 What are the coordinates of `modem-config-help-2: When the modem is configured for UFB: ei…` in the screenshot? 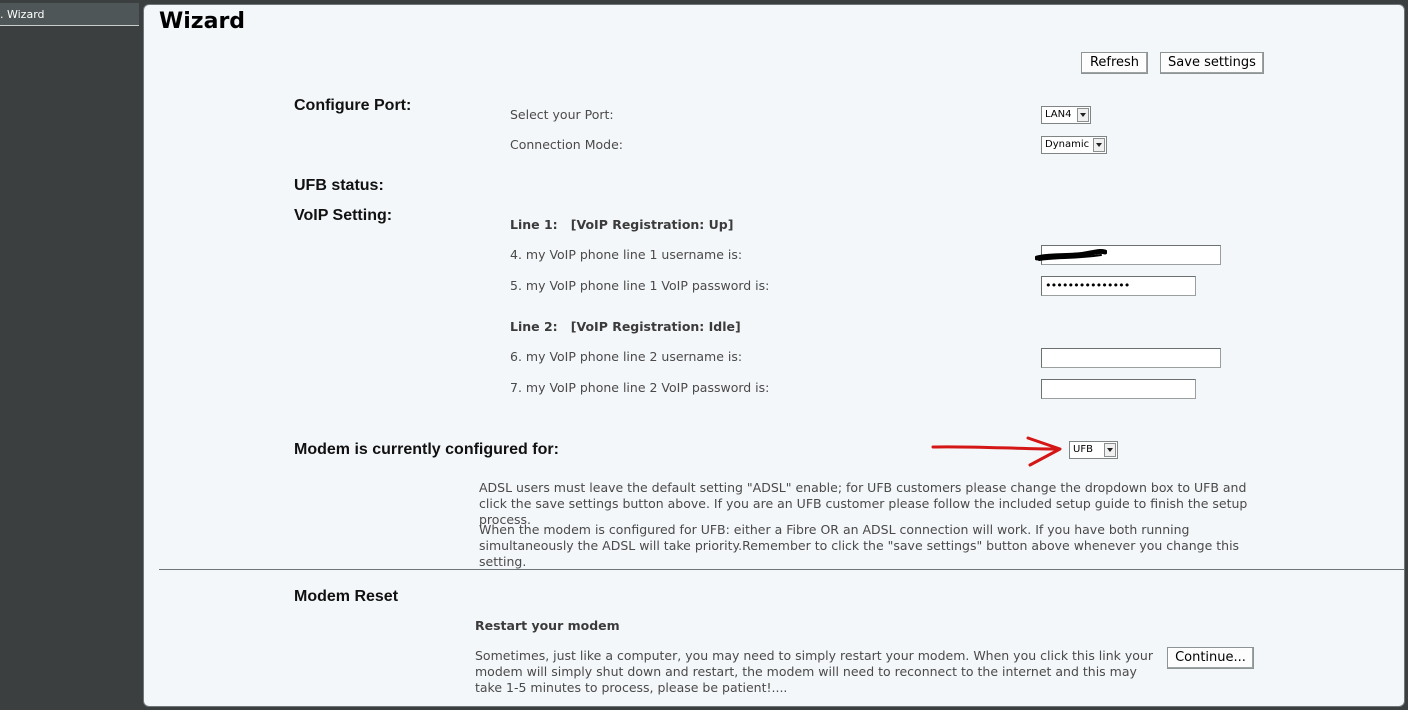 It's located at (859, 545).